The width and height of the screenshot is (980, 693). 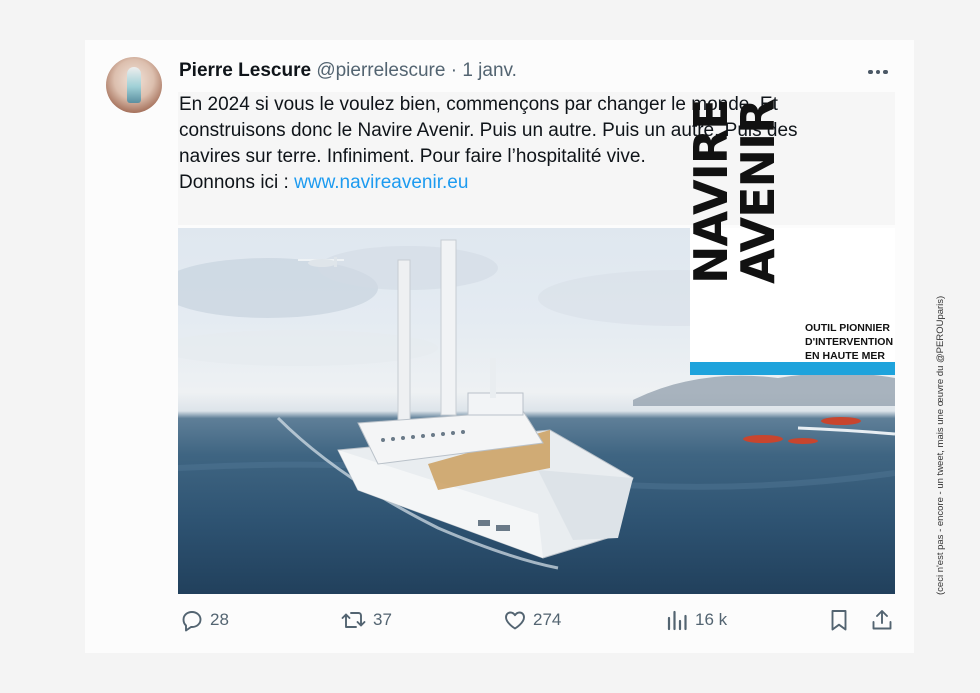 What do you see at coordinates (489, 70) in the screenshot?
I see `tweet-date: 1 janv.` at bounding box center [489, 70].